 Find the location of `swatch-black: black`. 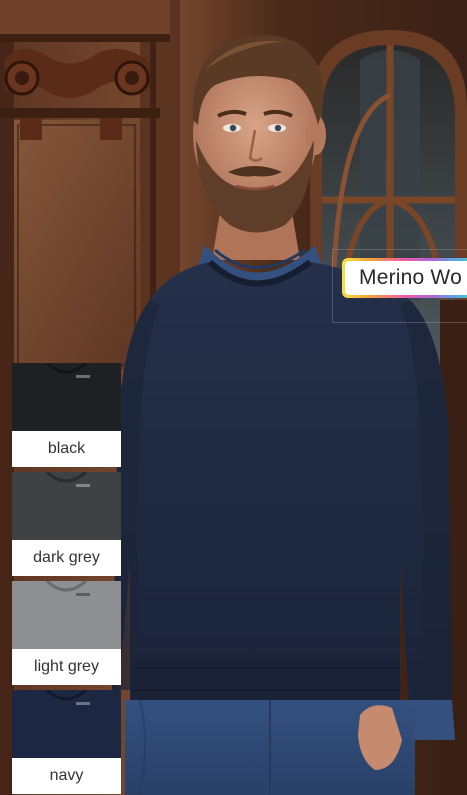

swatch-black: black is located at coordinates (66, 415).